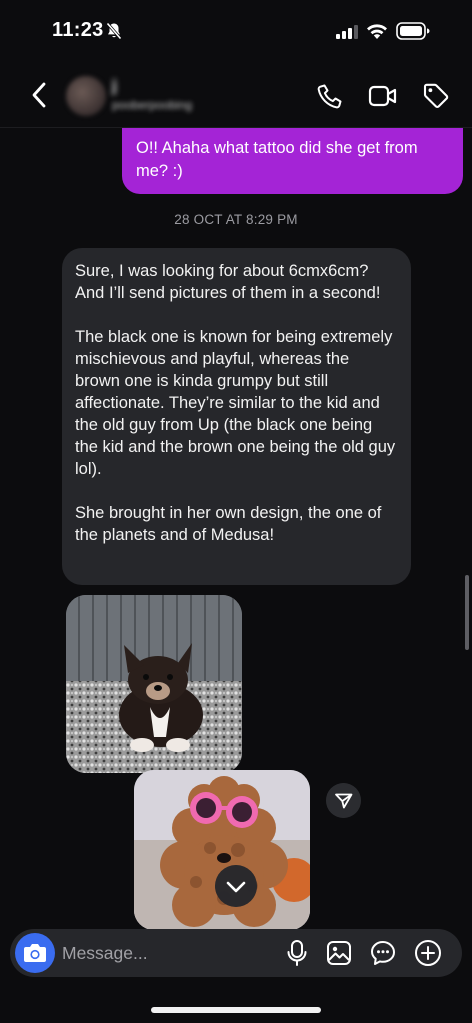 The width and height of the screenshot is (472, 1023). I want to click on poodle-photo-image, so click(222, 850).